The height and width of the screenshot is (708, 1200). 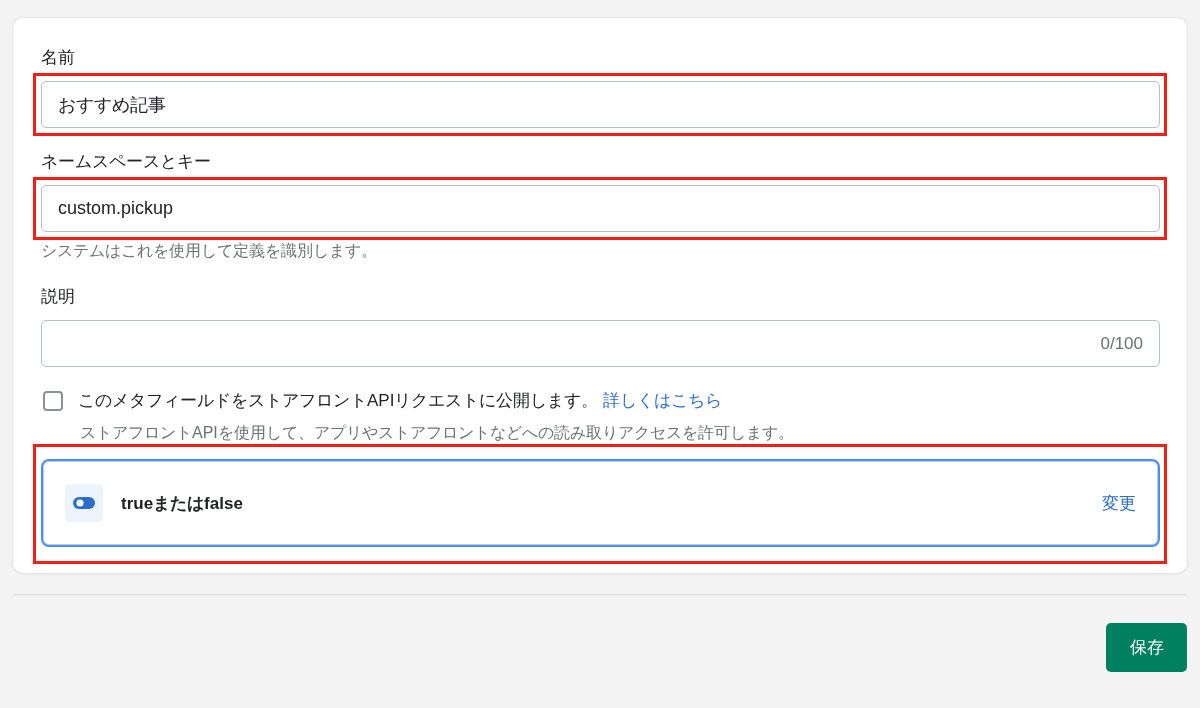 I want to click on field-label: 名前, so click(x=58, y=58).